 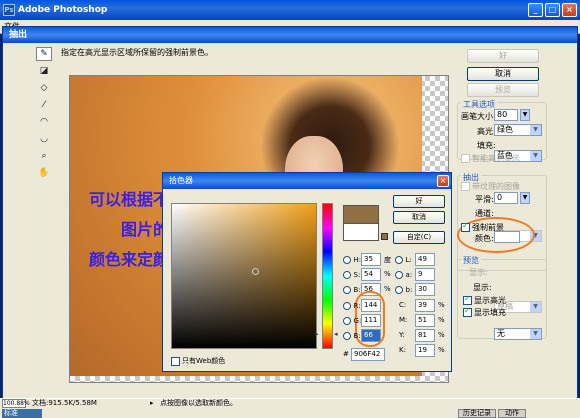 I want to click on zoom-readout: 100.88%, so click(x=16, y=403).